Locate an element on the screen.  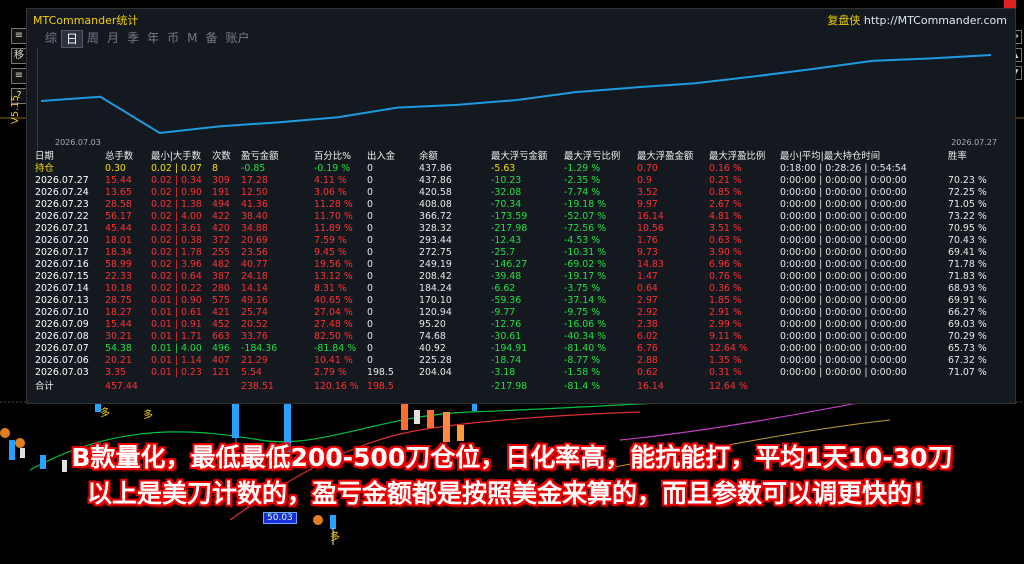
cell-profit-loss: 25.74 is located at coordinates (254, 312).